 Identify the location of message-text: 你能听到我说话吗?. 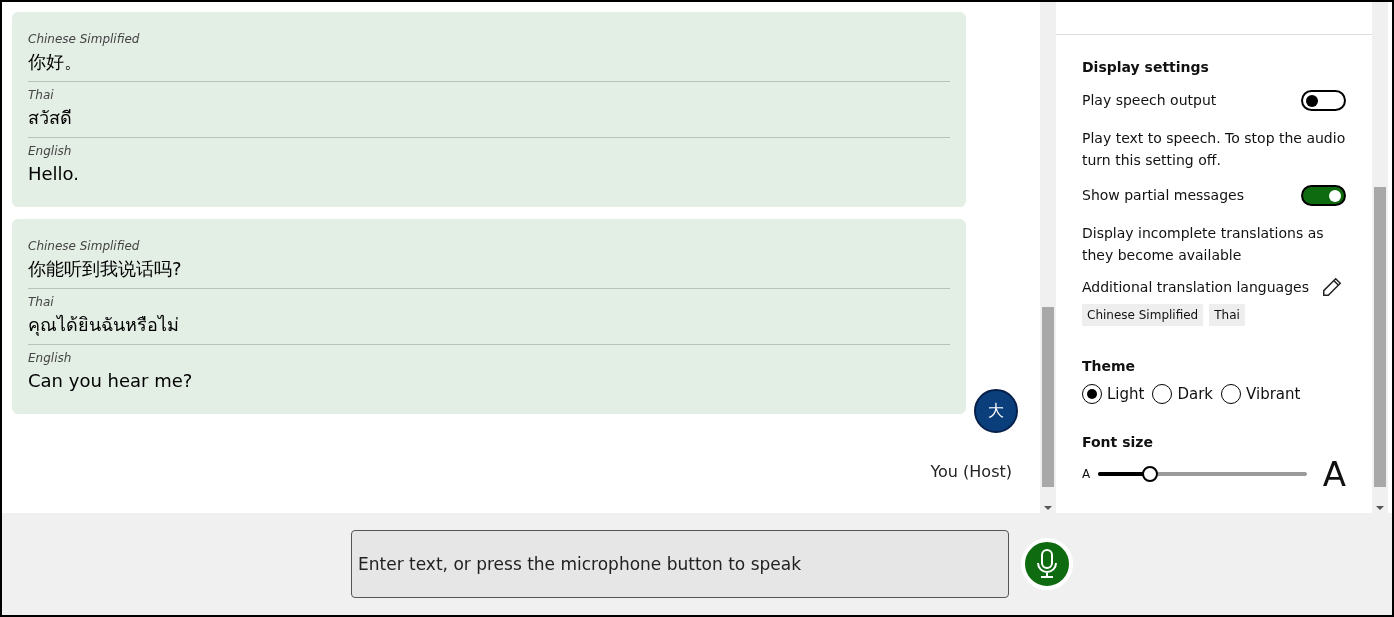
(105, 269).